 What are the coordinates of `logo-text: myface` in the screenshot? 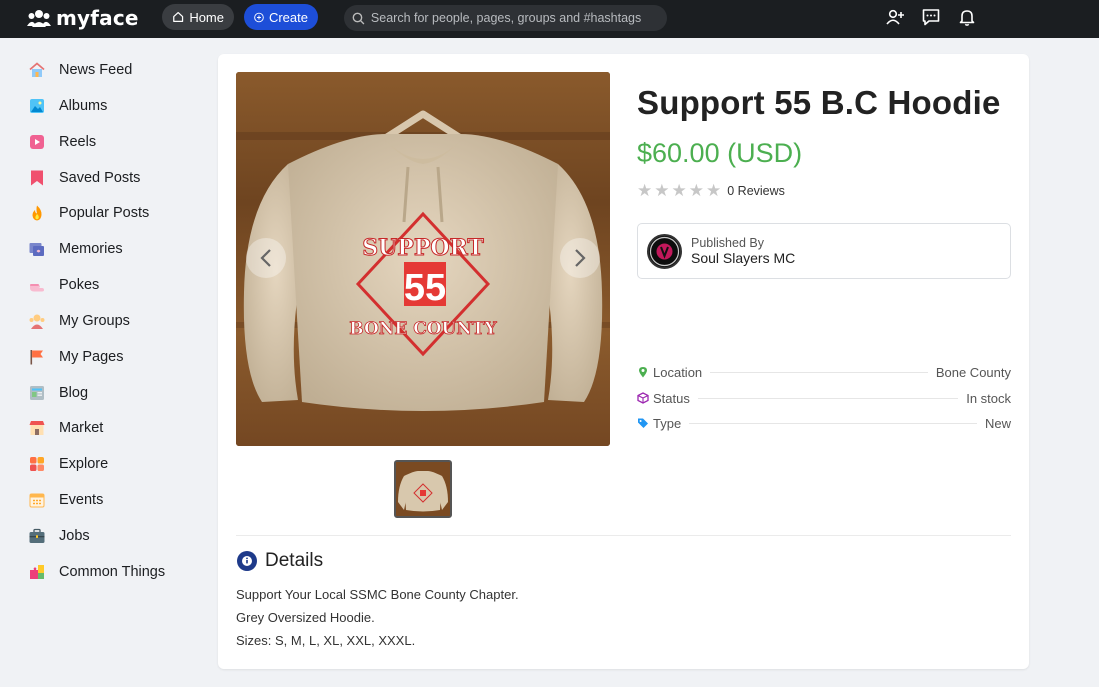 It's located at (97, 18).